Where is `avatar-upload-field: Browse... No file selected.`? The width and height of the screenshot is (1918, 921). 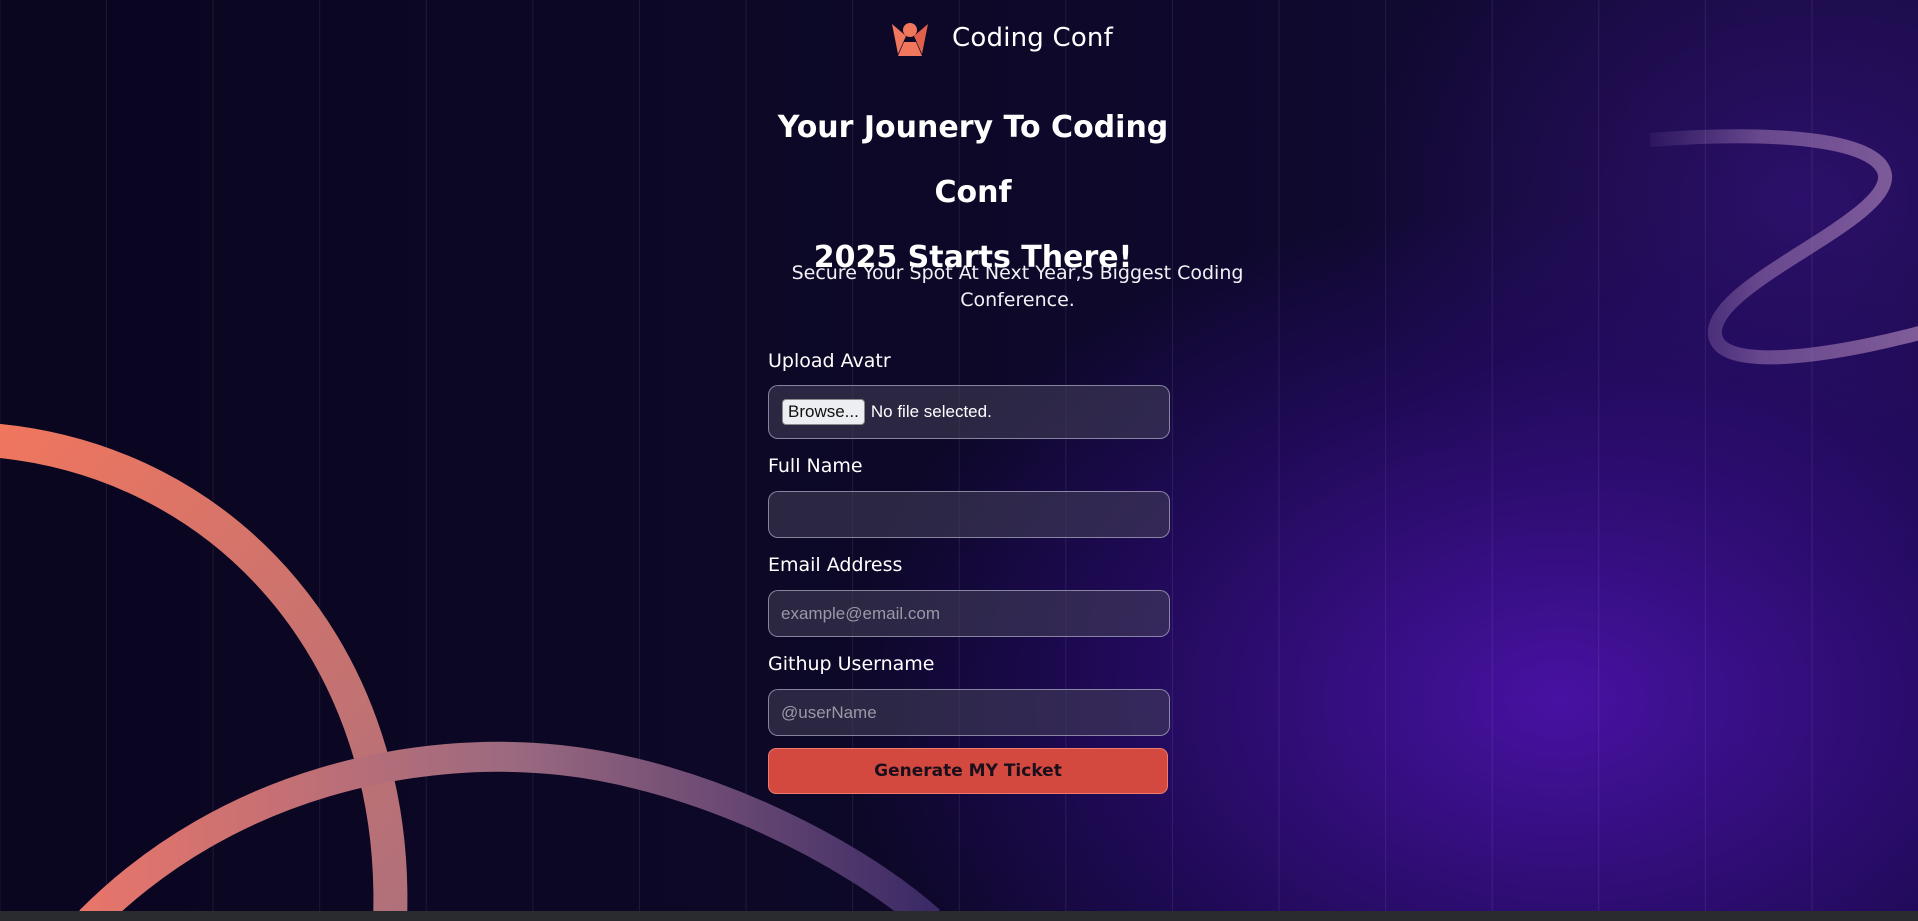 avatar-upload-field: Browse... No file selected. is located at coordinates (969, 412).